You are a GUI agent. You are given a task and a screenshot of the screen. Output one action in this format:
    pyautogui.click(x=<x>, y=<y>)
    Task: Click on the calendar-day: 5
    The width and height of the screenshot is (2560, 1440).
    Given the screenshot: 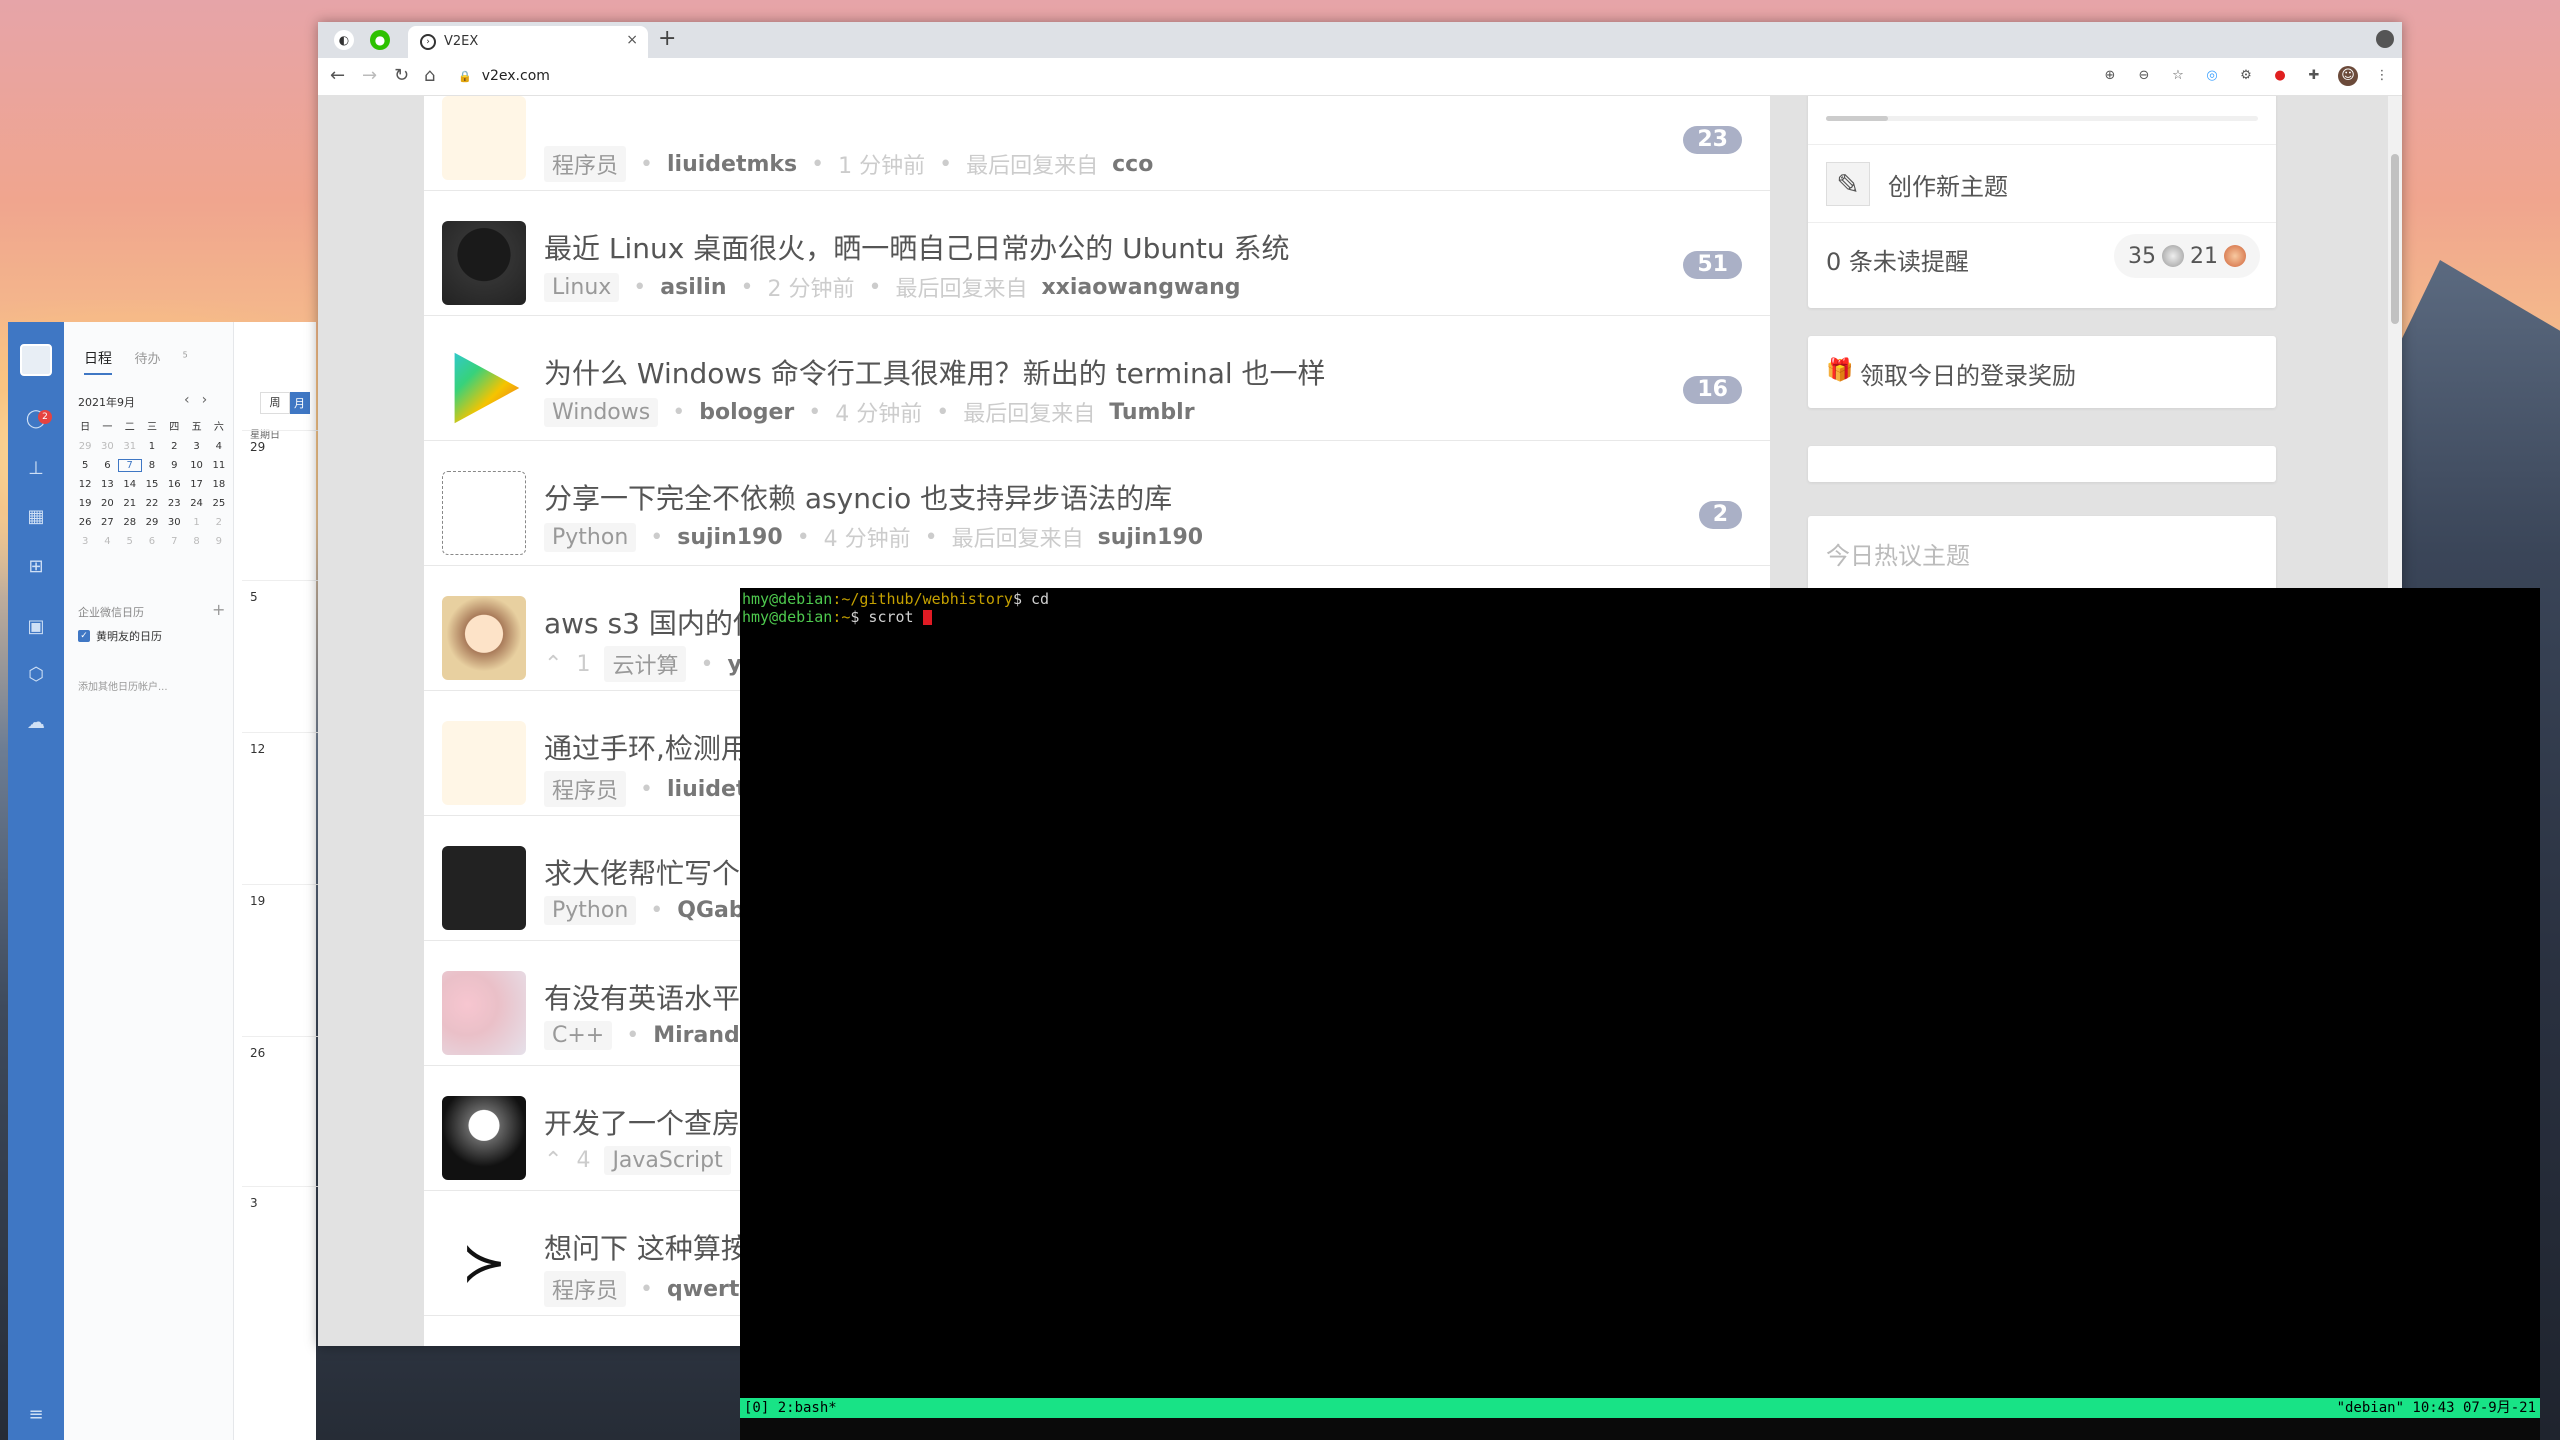 What is the action you would take?
    pyautogui.click(x=130, y=541)
    